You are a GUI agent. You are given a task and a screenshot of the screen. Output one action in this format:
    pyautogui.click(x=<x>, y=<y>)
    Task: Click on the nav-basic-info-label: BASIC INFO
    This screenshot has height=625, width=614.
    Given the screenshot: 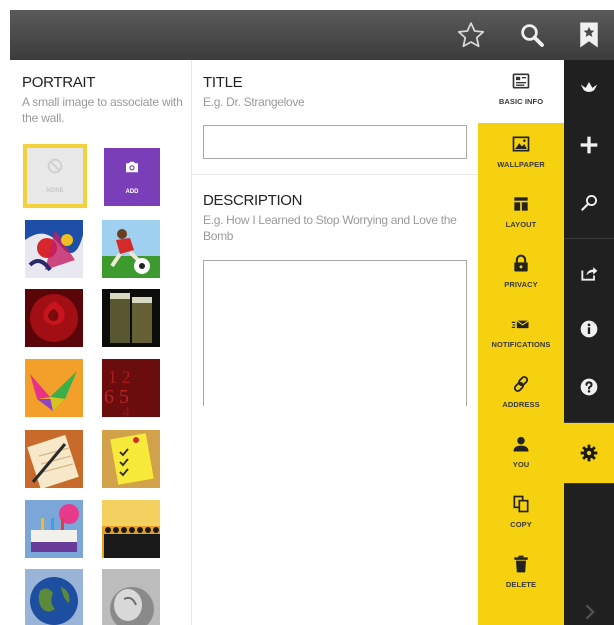 What is the action you would take?
    pyautogui.click(x=521, y=101)
    